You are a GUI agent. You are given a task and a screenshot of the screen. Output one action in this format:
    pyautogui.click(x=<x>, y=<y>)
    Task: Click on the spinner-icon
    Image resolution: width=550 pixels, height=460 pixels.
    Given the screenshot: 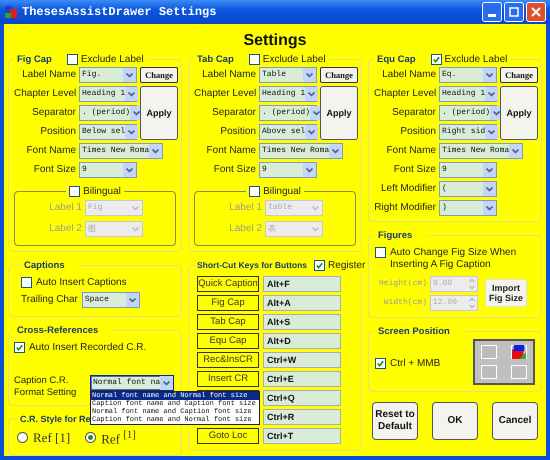 What is the action you would take?
    pyautogui.click(x=472, y=303)
    